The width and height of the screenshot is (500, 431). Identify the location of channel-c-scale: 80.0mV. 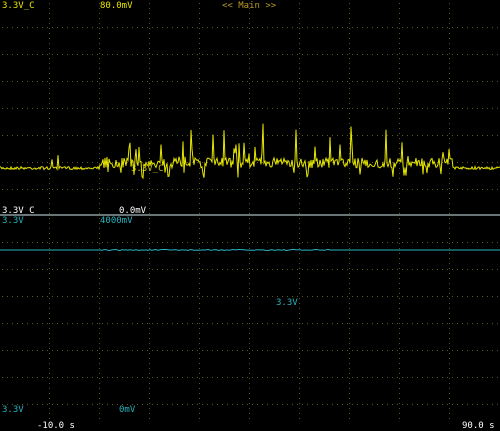
(116, 6).